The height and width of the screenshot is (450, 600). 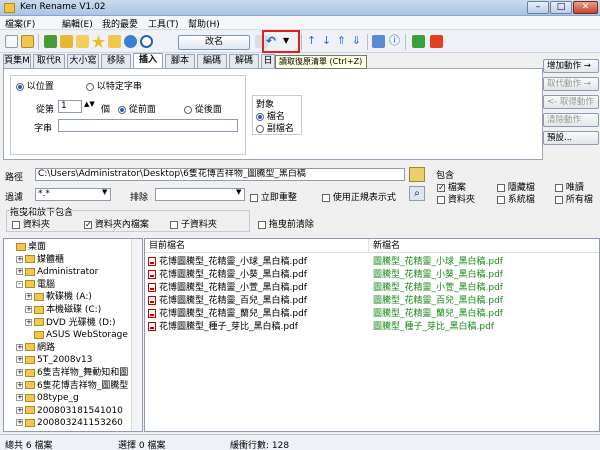 I want to click on stop-icon, so click(x=436, y=41).